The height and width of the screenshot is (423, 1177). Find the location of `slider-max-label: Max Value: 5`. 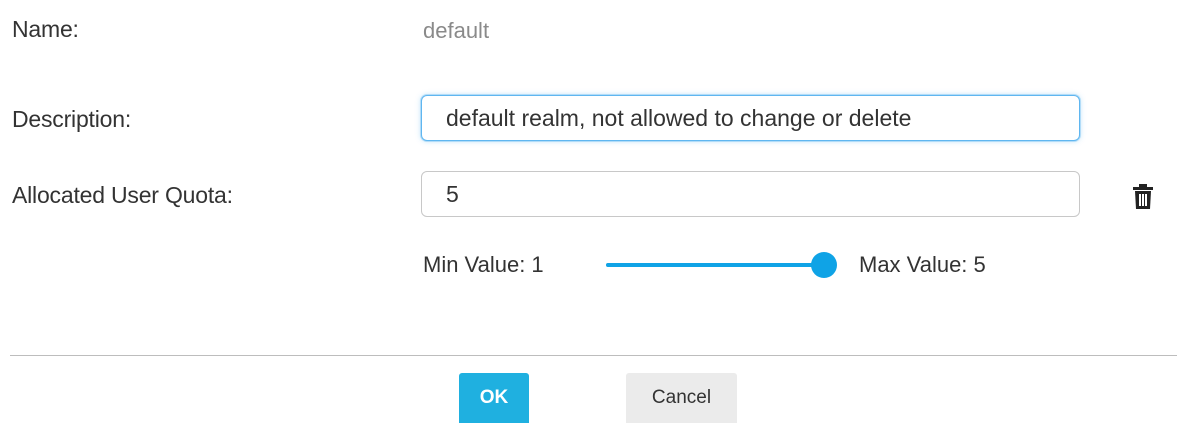

slider-max-label: Max Value: 5 is located at coordinates (922, 264).